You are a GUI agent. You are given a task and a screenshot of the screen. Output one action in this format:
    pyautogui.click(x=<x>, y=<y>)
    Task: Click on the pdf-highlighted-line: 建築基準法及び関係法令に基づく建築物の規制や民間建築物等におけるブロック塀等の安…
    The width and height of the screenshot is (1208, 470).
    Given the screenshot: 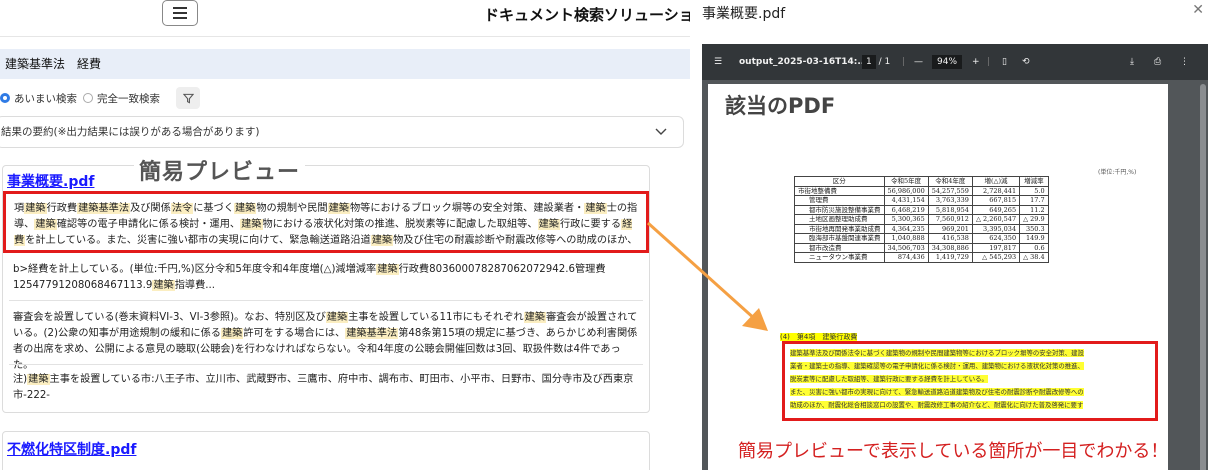 What is the action you would take?
    pyautogui.click(x=937, y=353)
    